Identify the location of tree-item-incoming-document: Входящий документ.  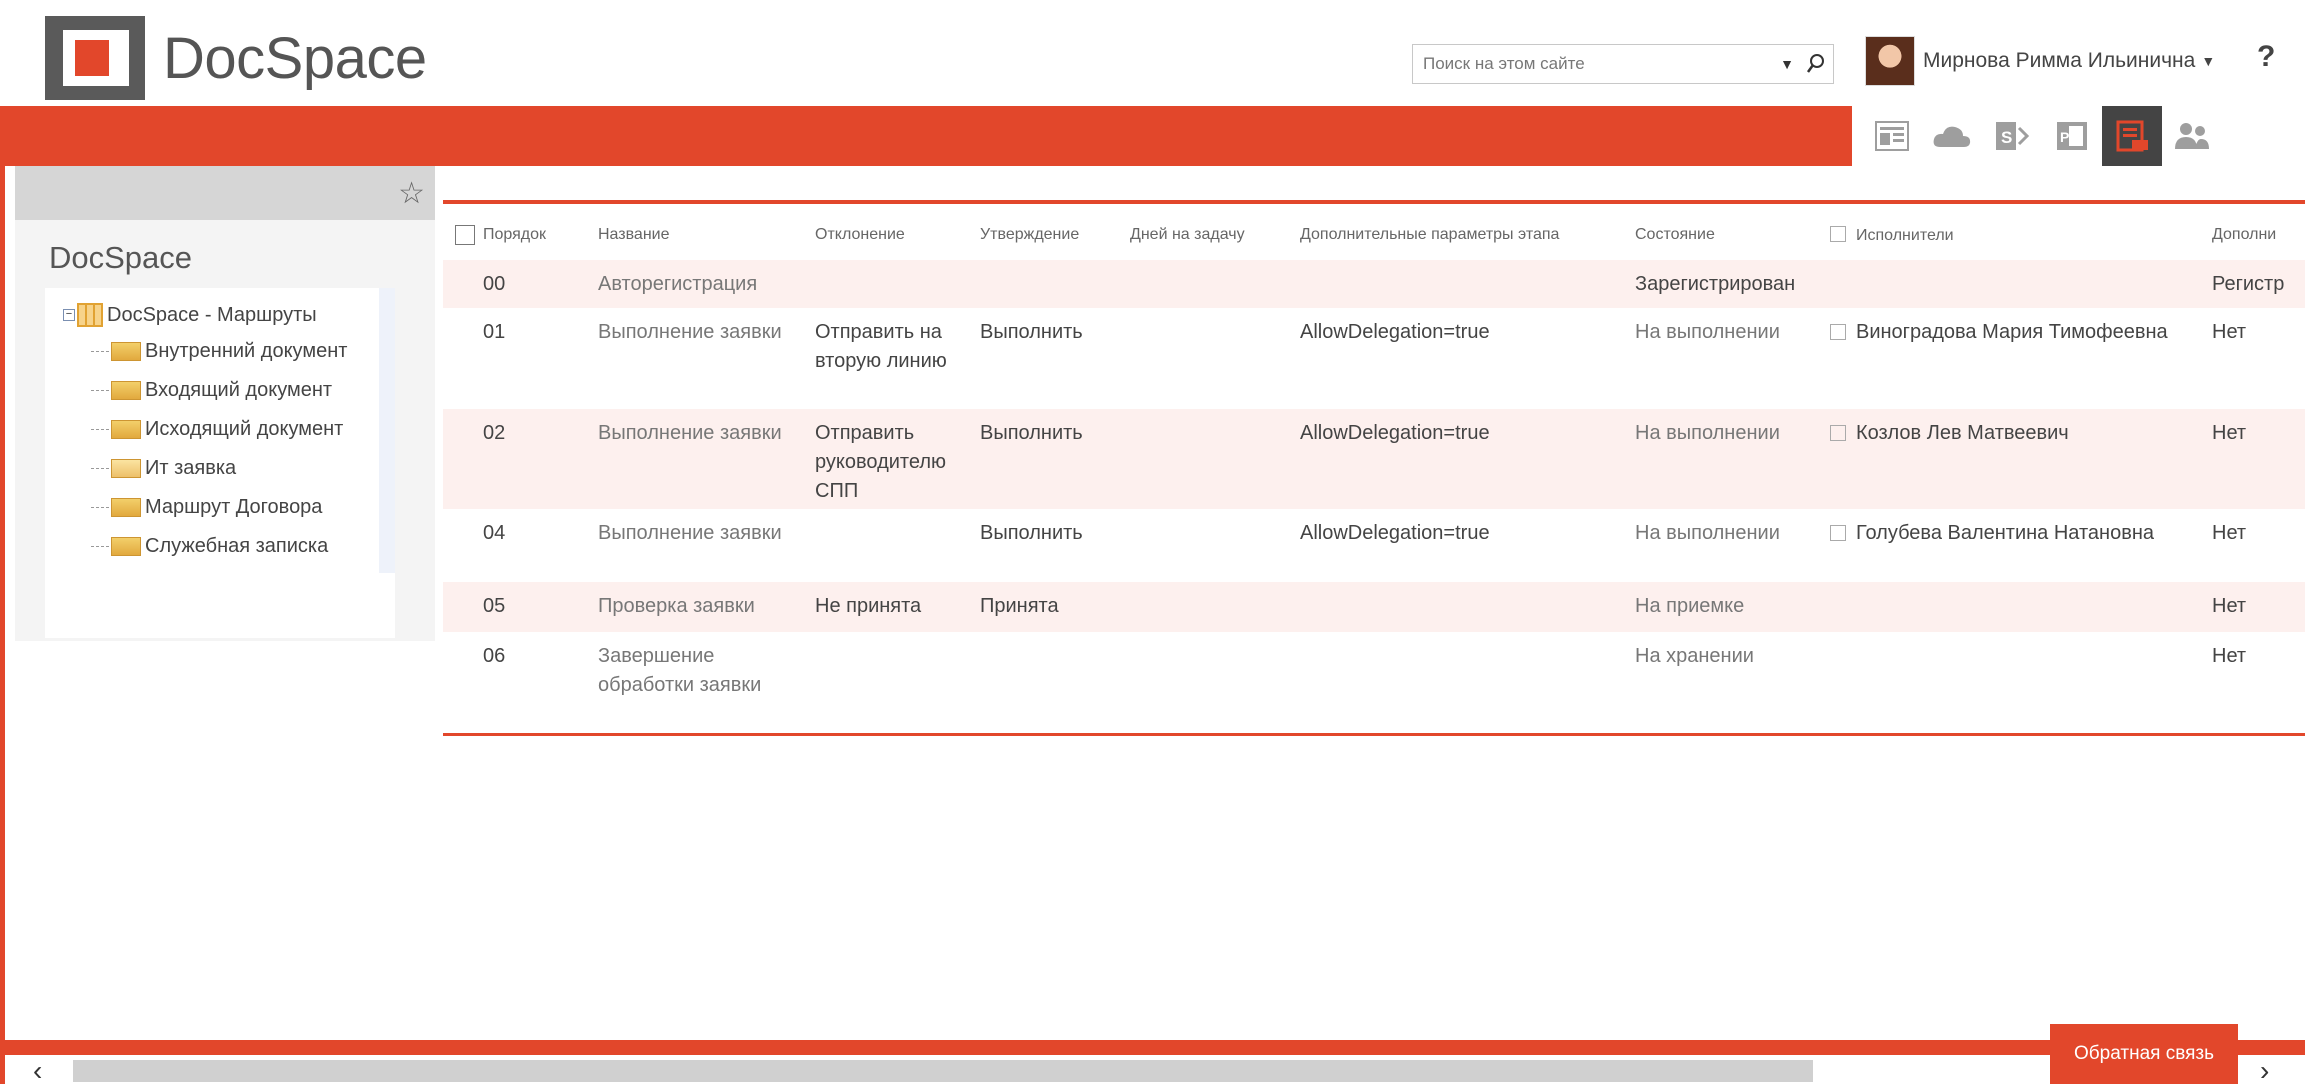
(220, 390).